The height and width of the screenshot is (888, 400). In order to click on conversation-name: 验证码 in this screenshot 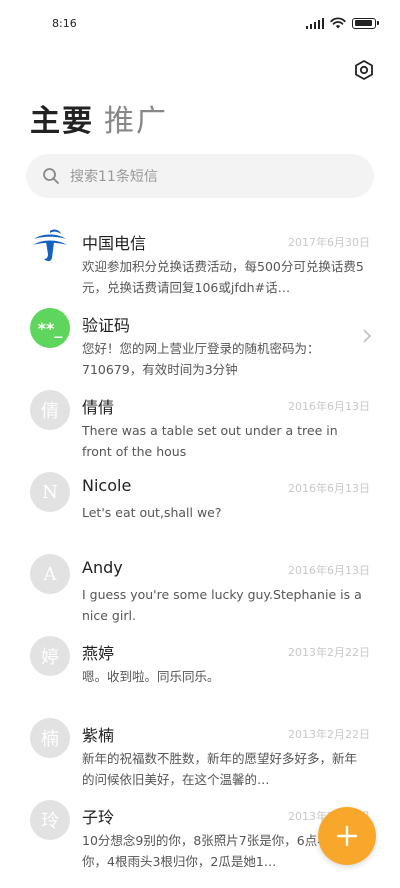, I will do `click(106, 325)`.